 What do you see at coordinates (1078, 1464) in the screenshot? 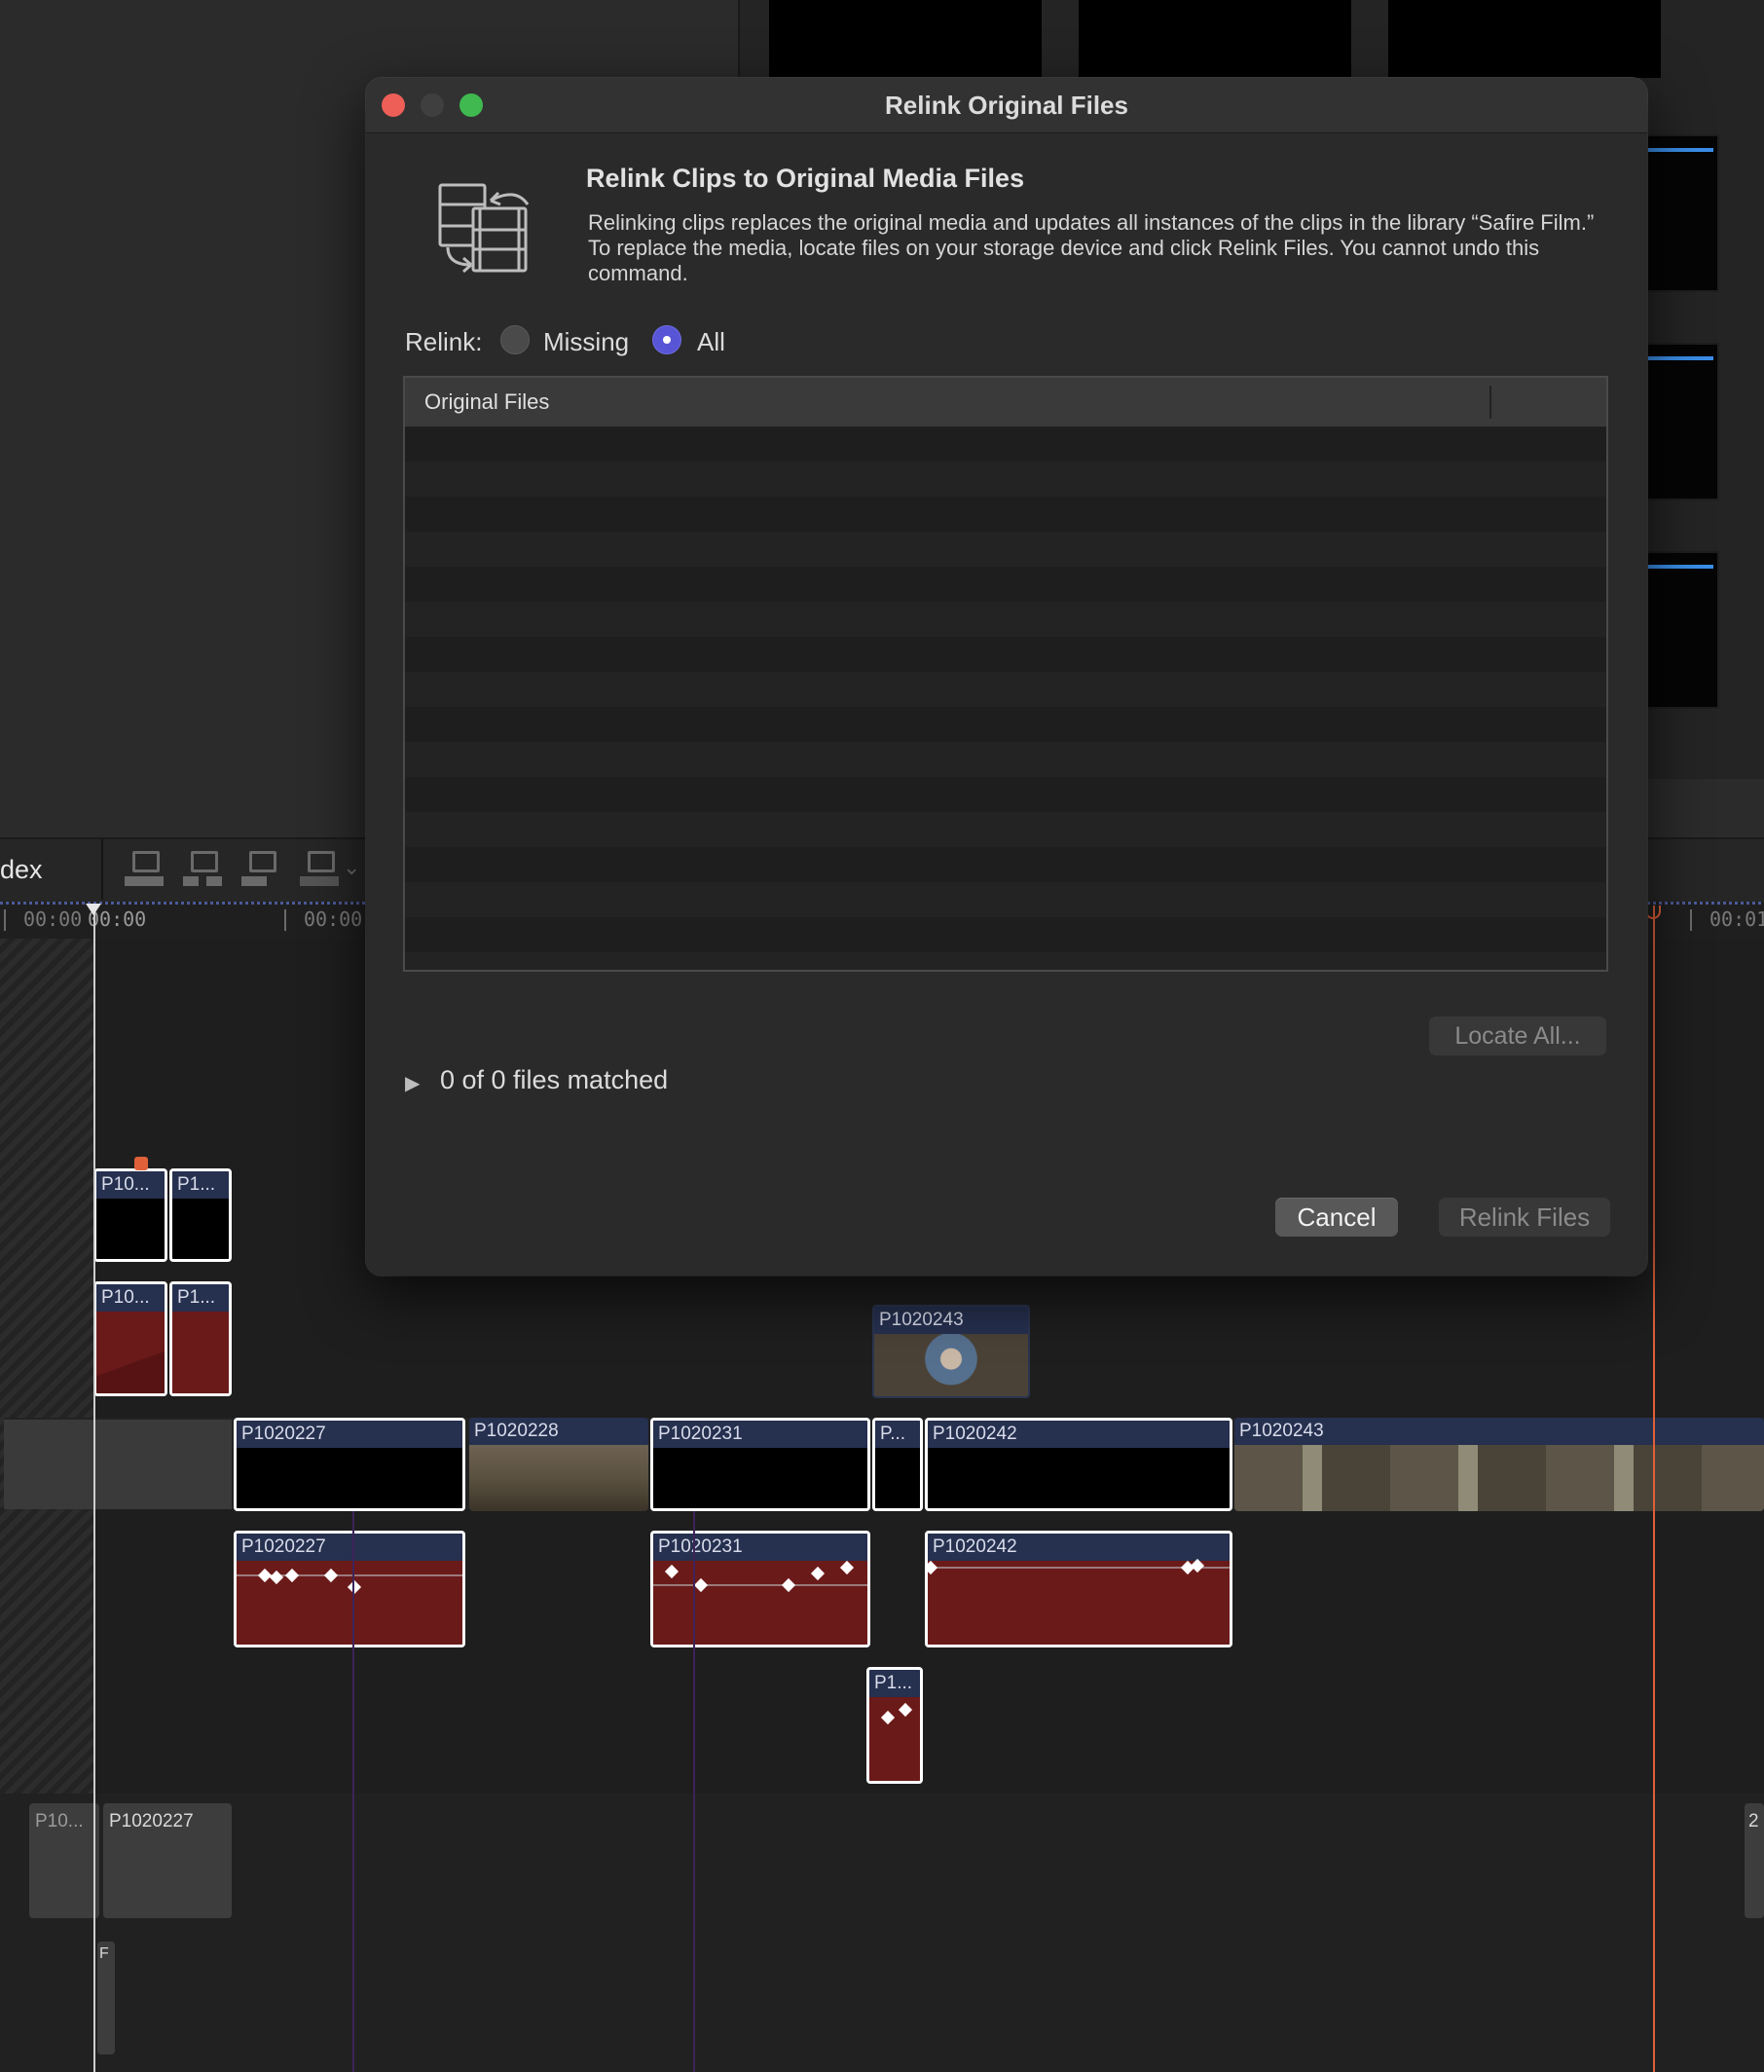
I see `storyline-clip: P1020242` at bounding box center [1078, 1464].